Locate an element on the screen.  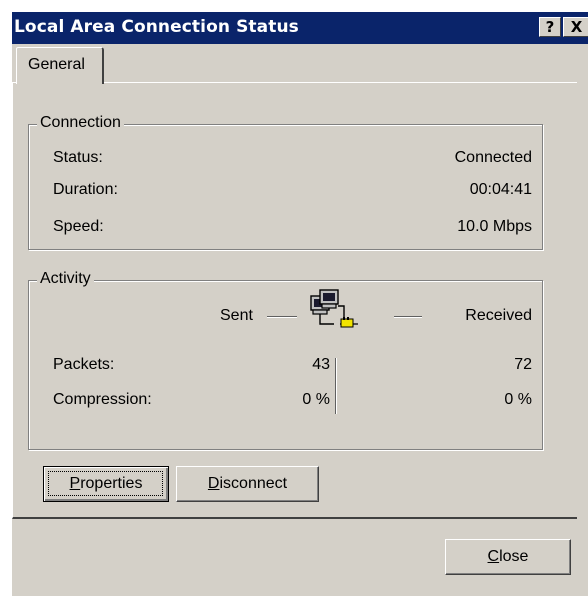
disconnect-mnemonic: D is located at coordinates (213, 483).